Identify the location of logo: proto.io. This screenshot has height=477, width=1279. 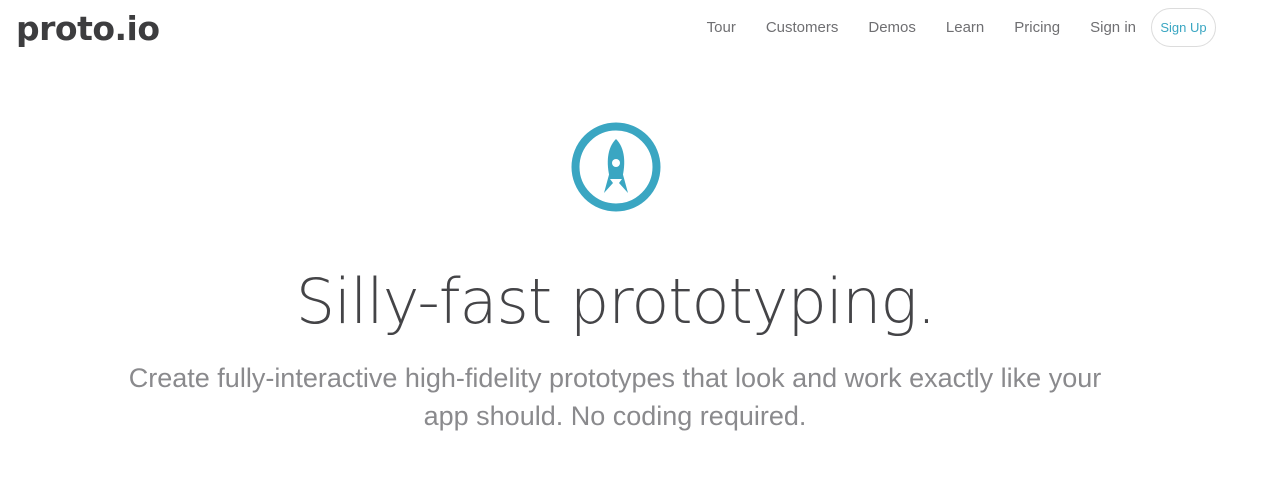
(88, 28).